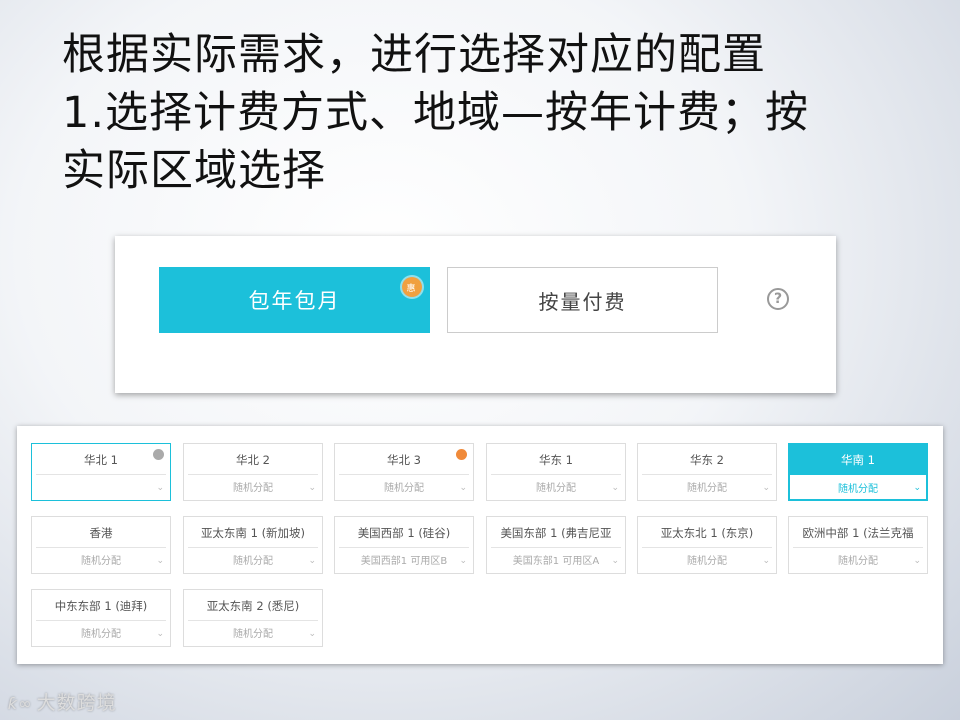 The image size is (960, 720). I want to click on title-line-3: 实际区域选择, so click(194, 171).